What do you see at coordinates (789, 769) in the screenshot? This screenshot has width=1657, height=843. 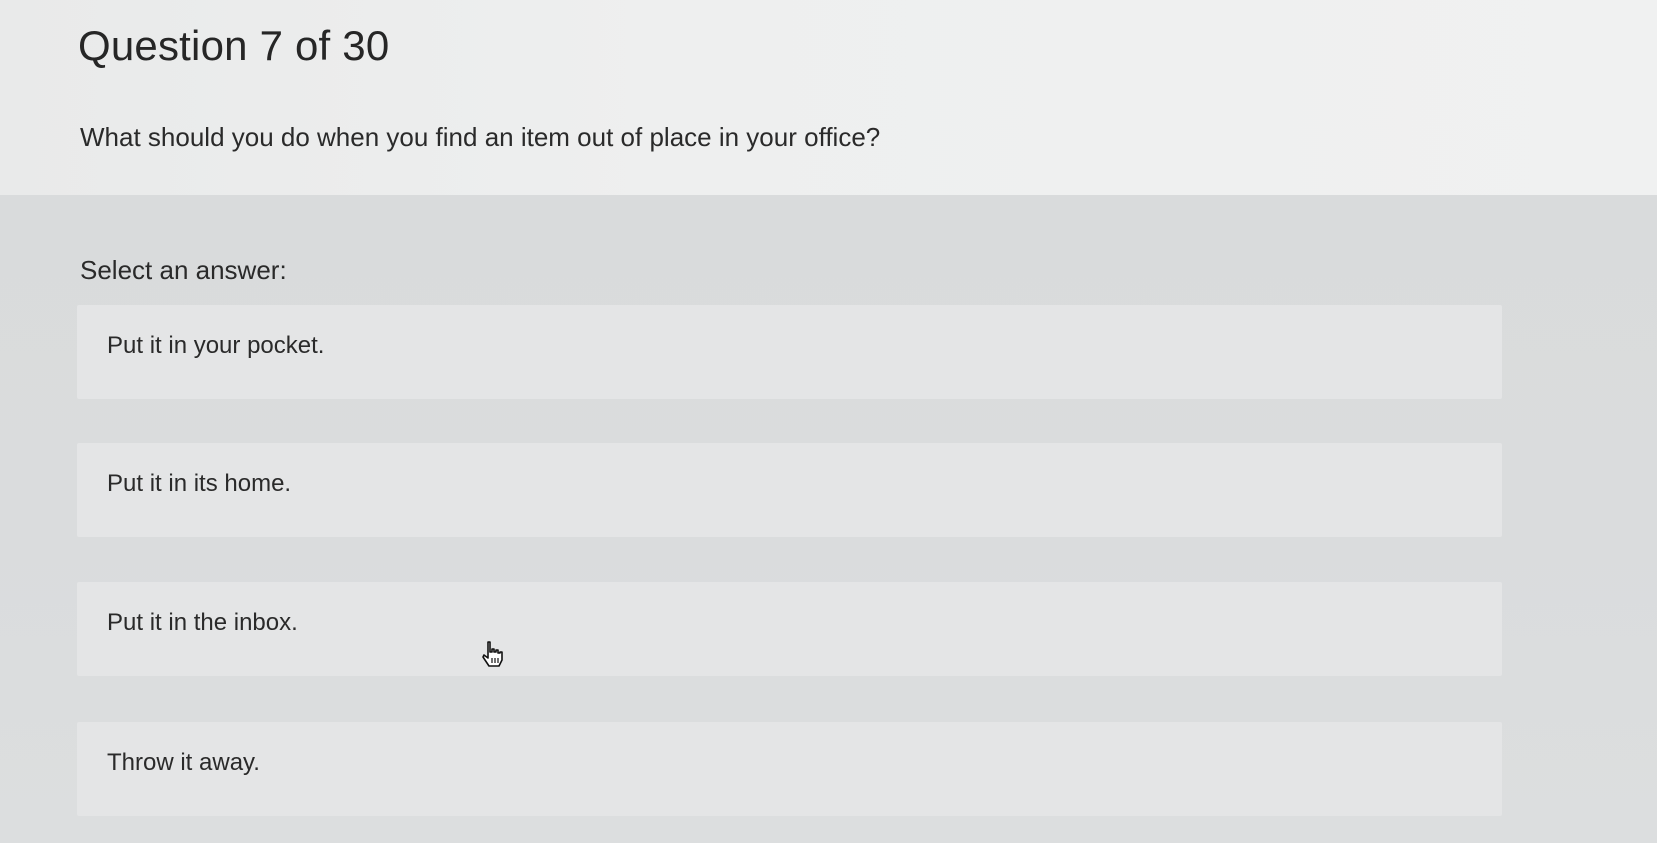 I see `answer-option-throw-away: Throw it away.` at bounding box center [789, 769].